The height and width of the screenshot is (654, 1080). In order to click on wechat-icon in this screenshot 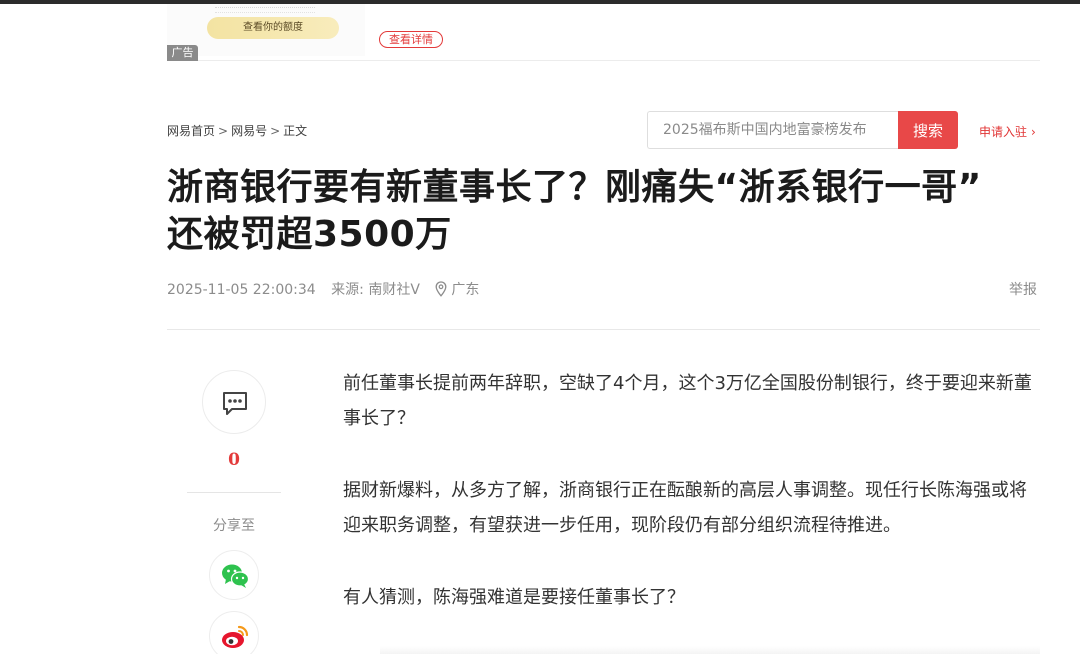, I will do `click(235, 576)`.